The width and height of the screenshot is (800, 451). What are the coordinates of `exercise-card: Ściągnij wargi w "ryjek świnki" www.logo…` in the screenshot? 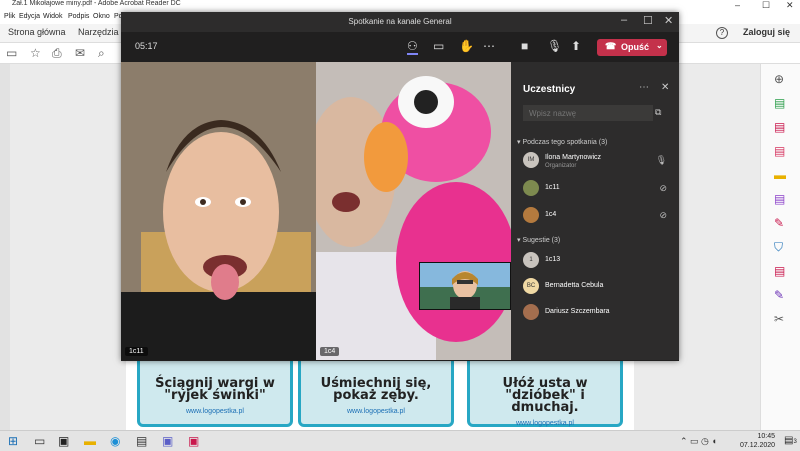 It's located at (215, 391).